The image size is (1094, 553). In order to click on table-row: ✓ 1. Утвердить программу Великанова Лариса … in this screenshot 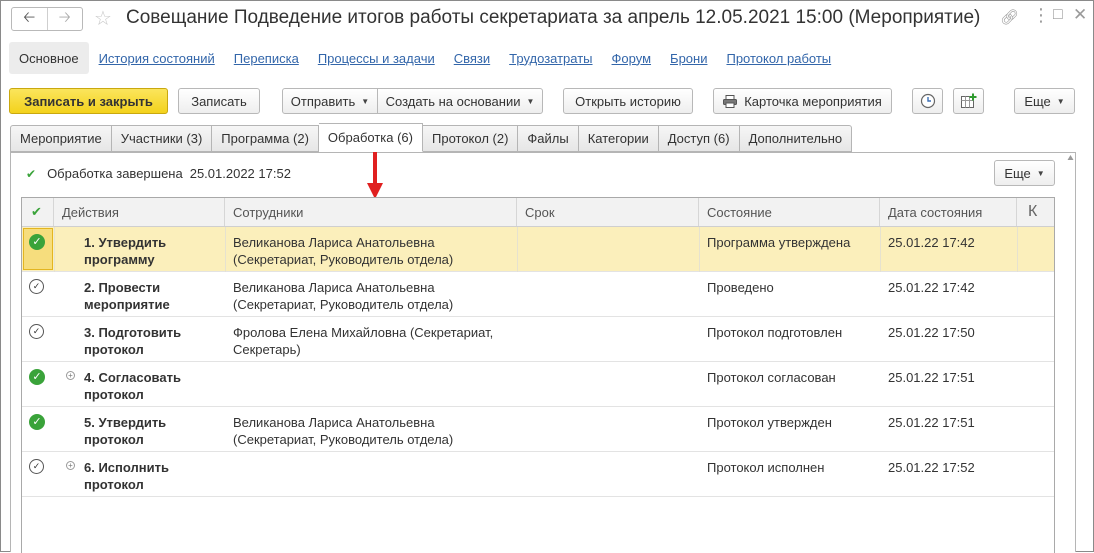, I will do `click(538, 249)`.